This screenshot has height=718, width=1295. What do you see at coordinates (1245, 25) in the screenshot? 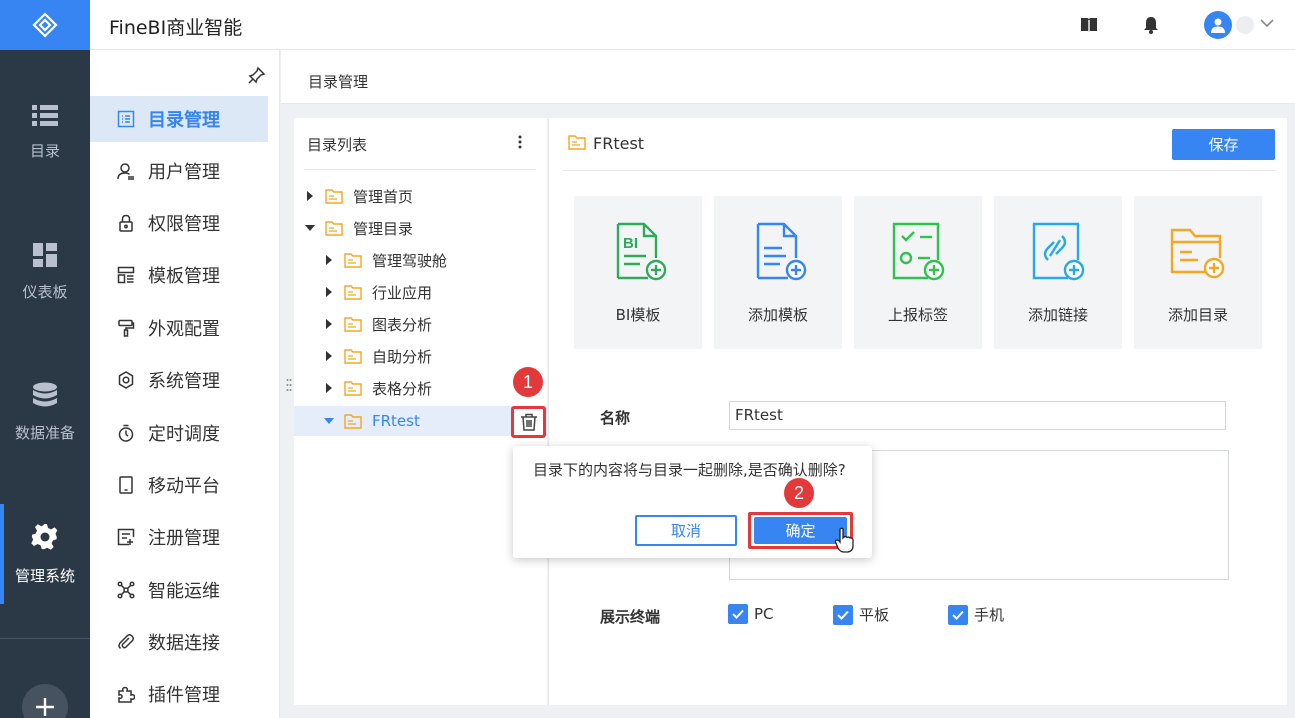
I see `username-redacted` at bounding box center [1245, 25].